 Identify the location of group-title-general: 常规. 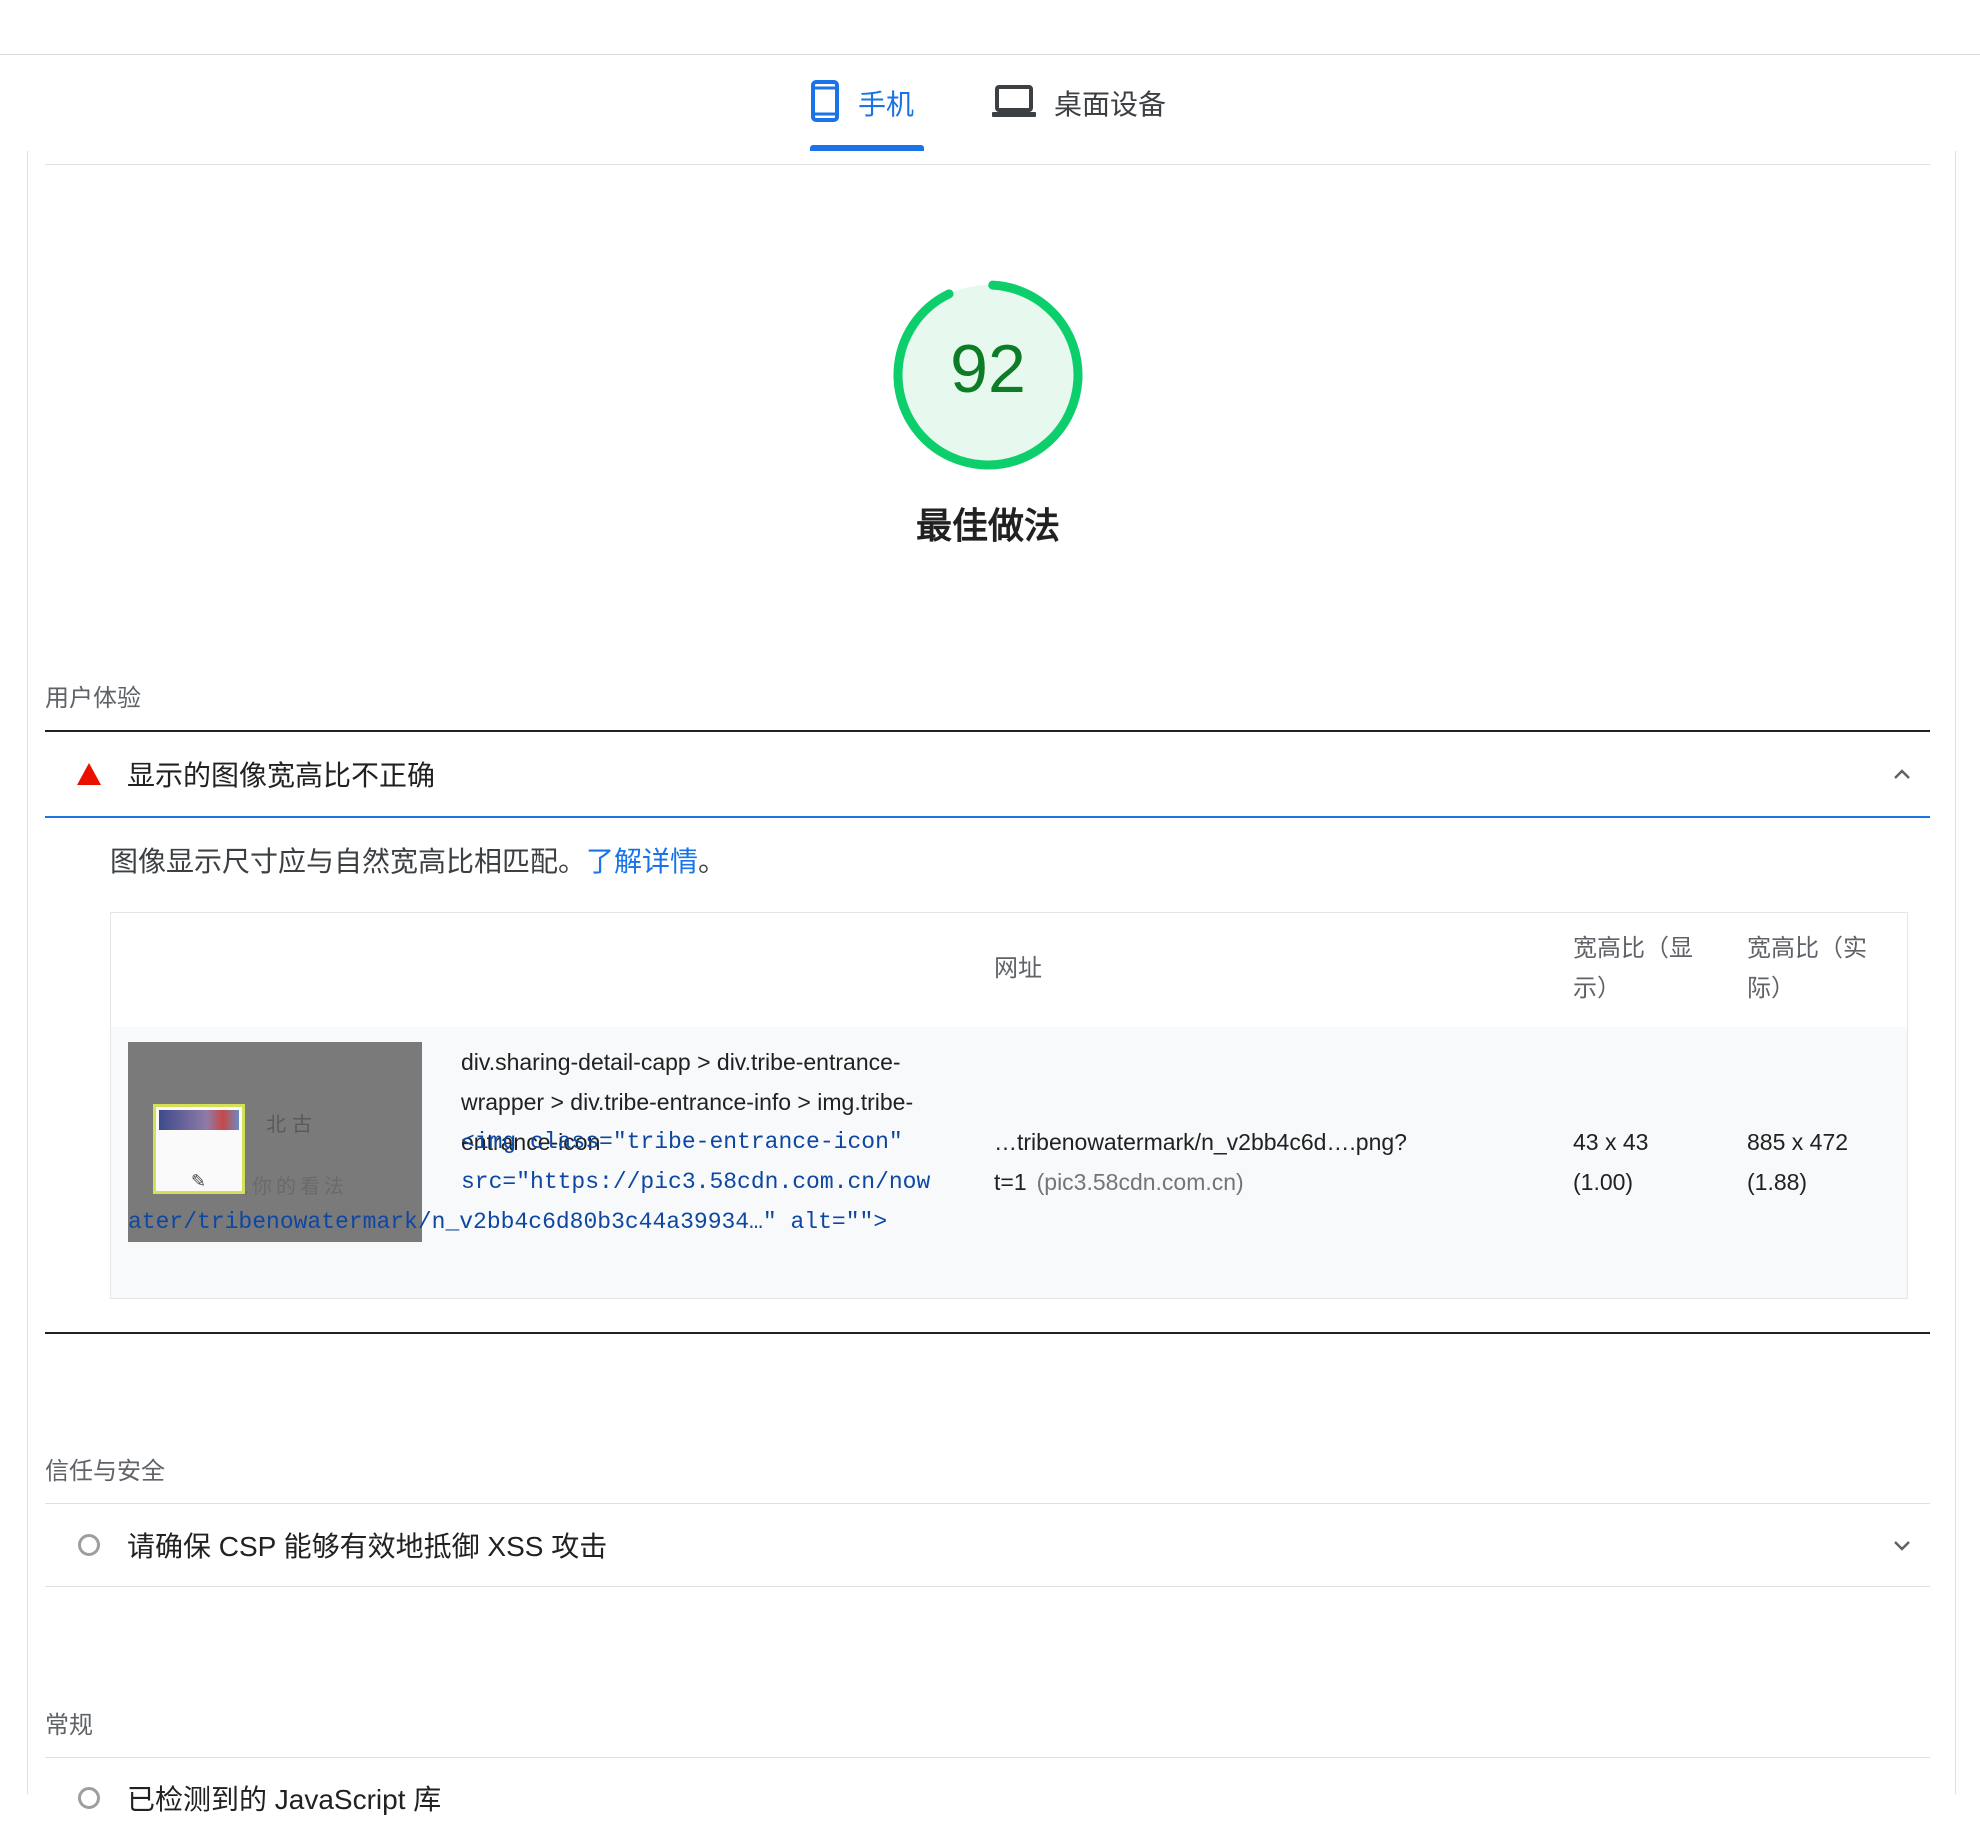
(69, 1725).